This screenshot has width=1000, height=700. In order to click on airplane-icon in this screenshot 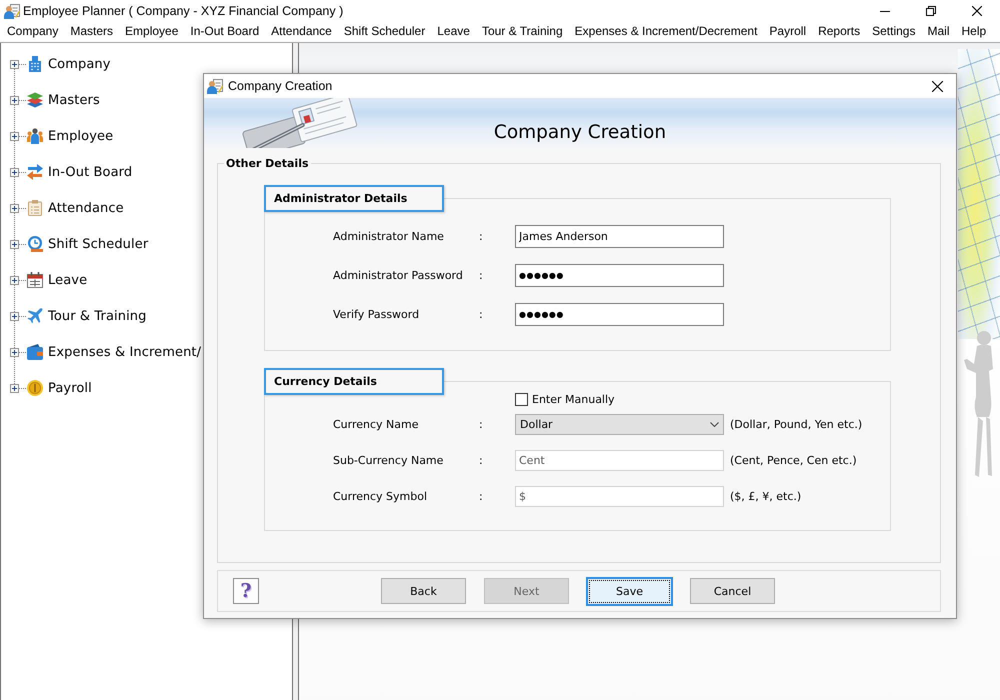, I will do `click(35, 316)`.